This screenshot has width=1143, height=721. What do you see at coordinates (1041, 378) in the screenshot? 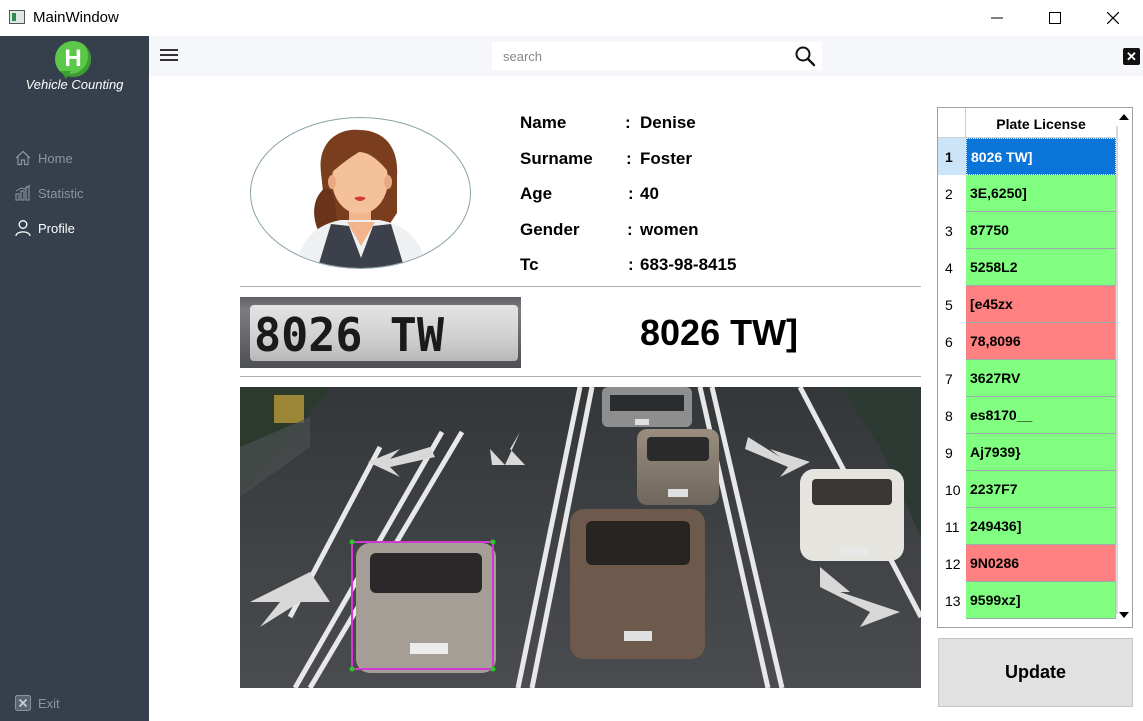
I see `plate-cell: 3627RV` at bounding box center [1041, 378].